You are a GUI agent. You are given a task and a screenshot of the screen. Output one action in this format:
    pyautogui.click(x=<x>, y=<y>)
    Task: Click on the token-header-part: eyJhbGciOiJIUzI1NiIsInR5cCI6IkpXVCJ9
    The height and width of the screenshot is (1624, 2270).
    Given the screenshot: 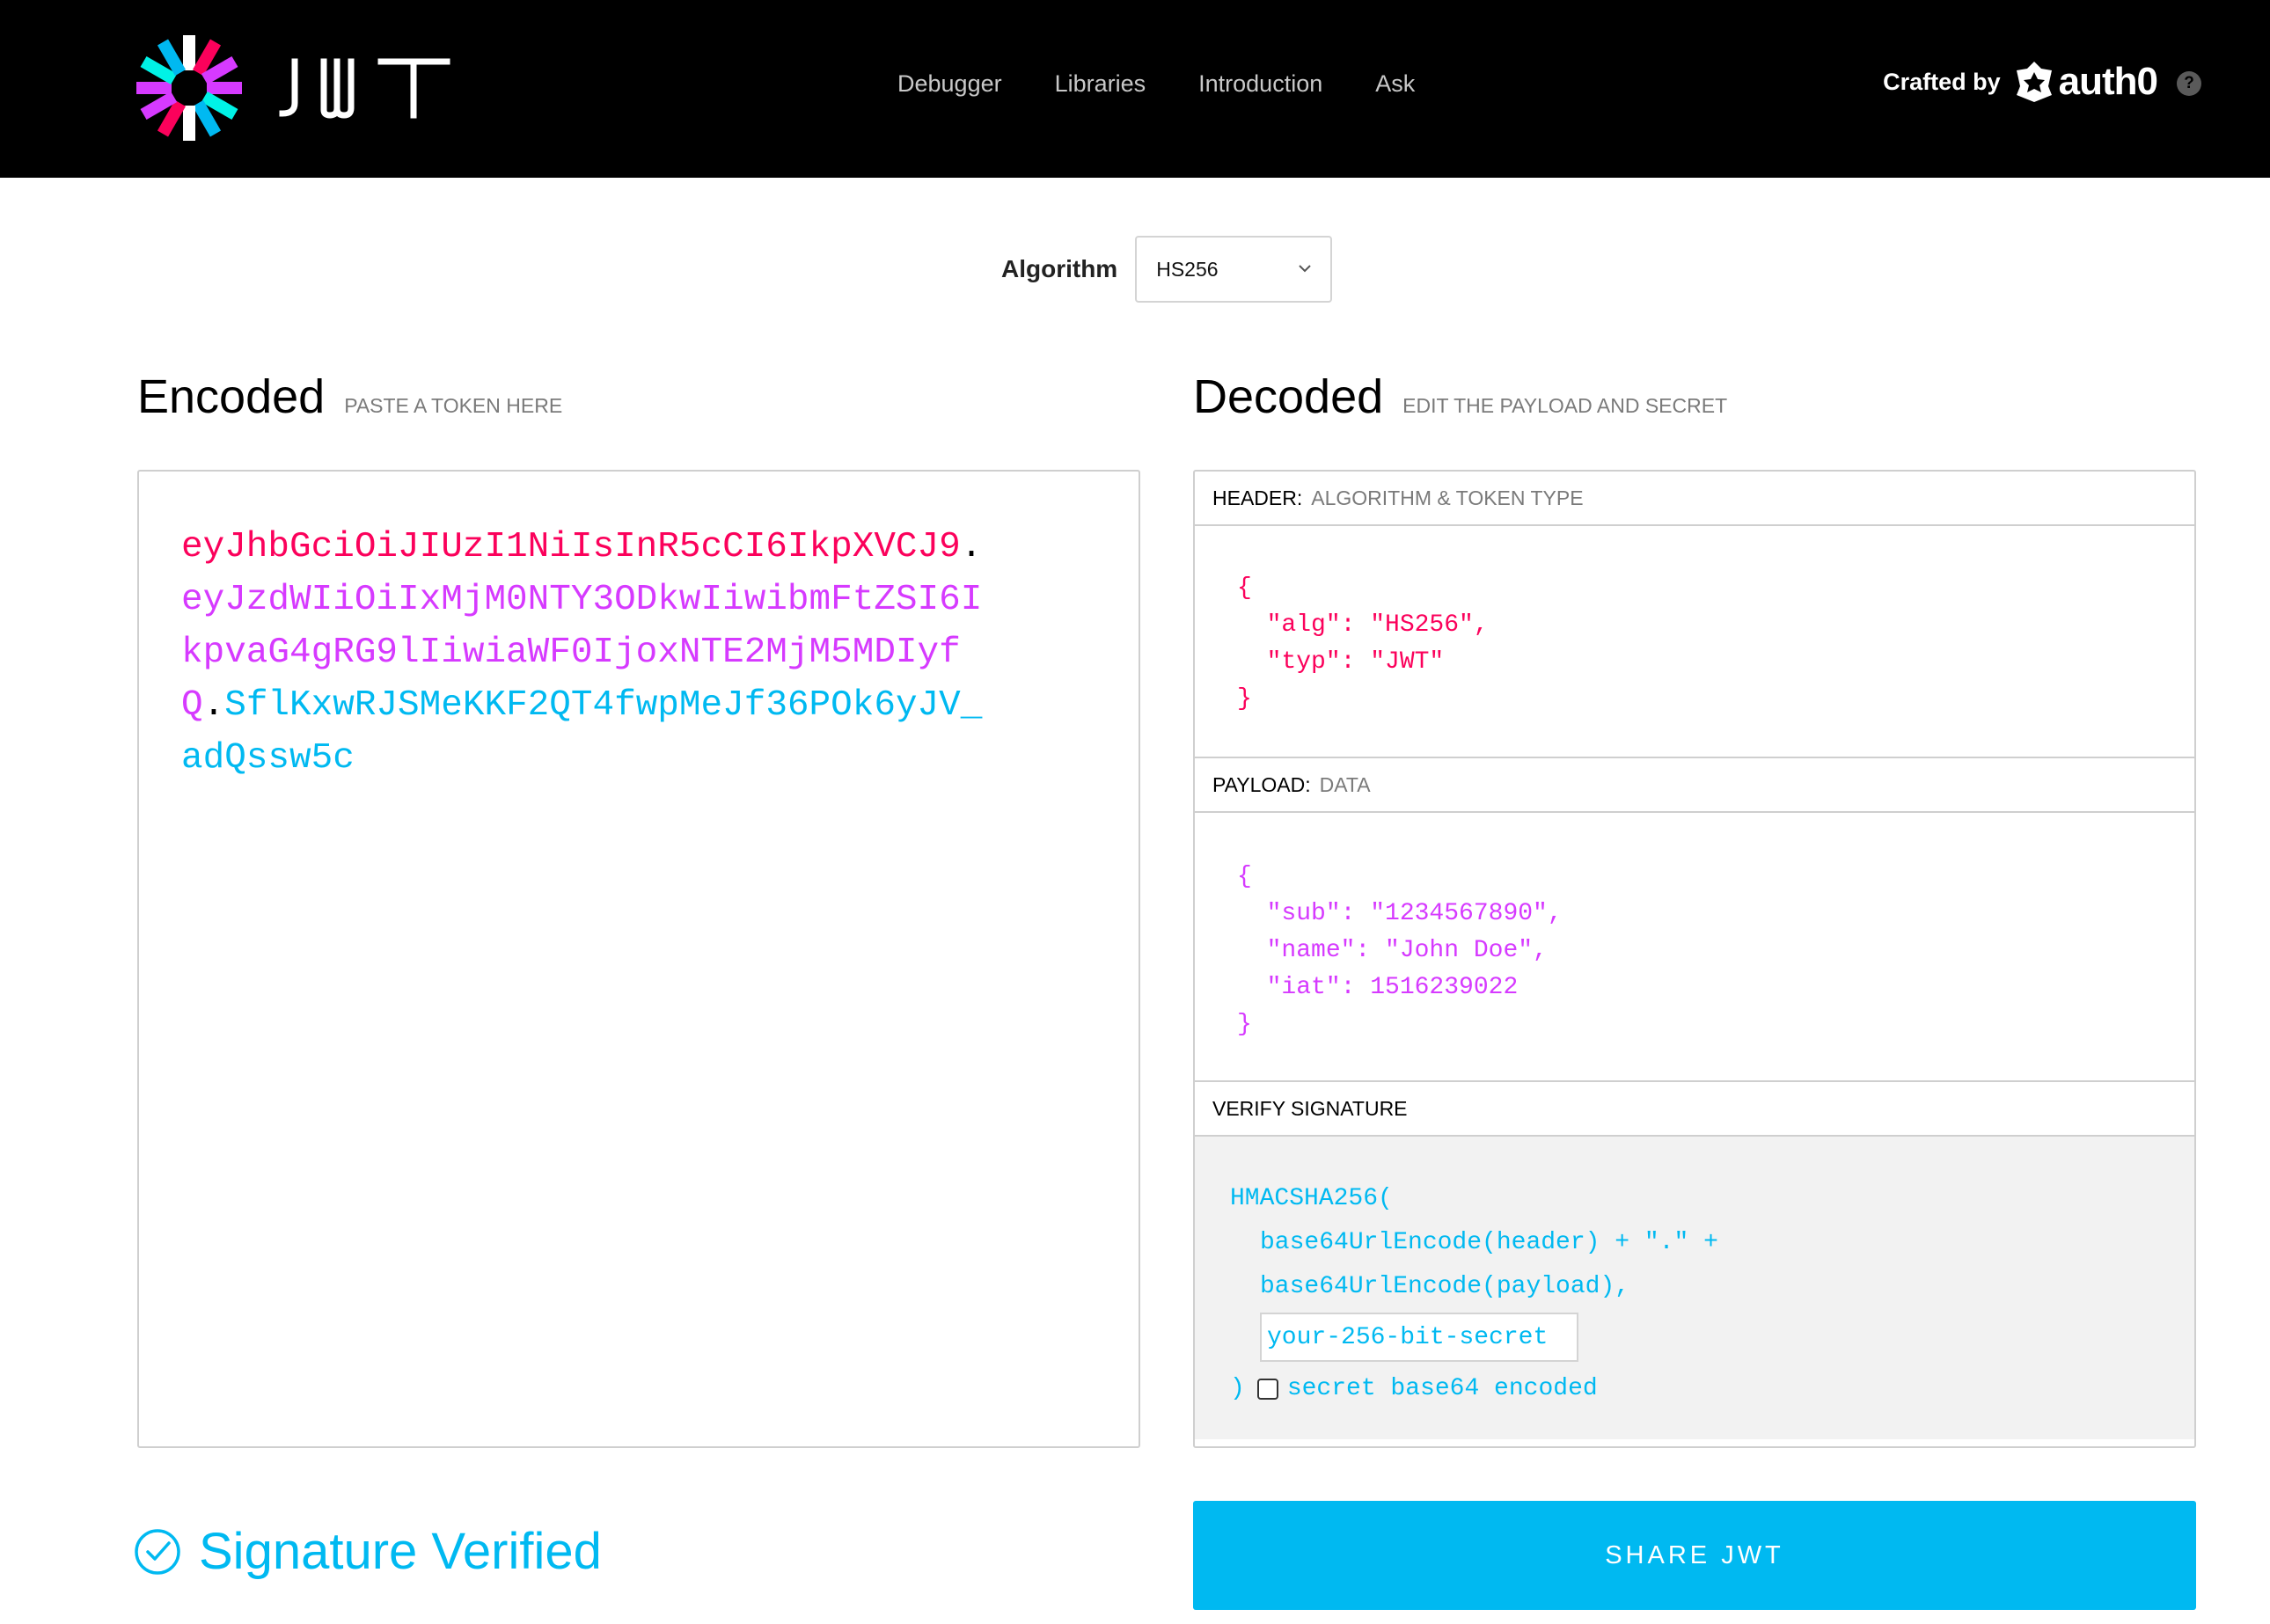 What is the action you would take?
    pyautogui.click(x=571, y=547)
    